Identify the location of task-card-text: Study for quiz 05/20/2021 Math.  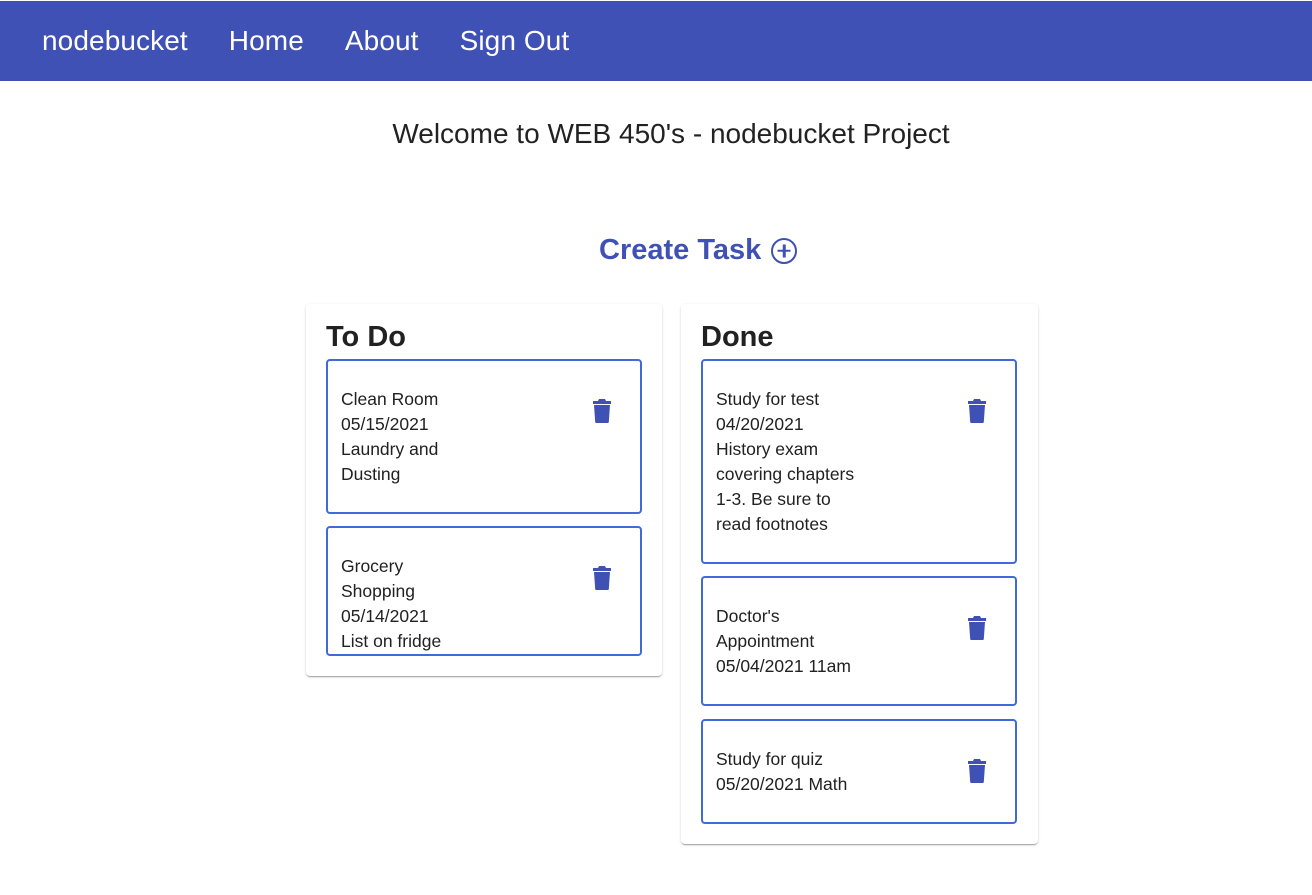
(786, 772).